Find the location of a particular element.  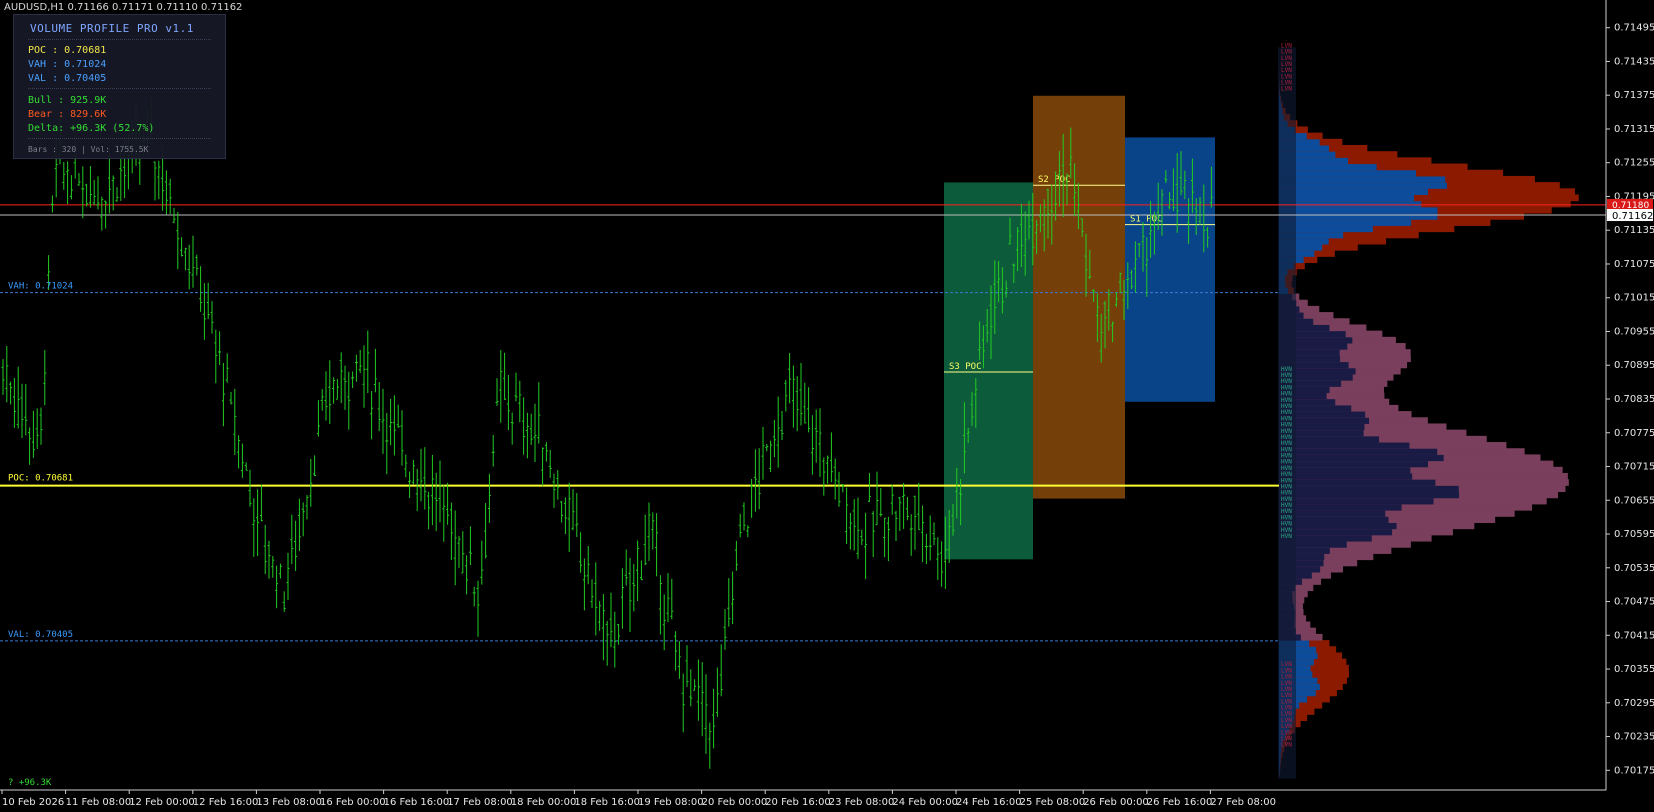

time-tick-label: 20 Feb 16:00 is located at coordinates (798, 802).